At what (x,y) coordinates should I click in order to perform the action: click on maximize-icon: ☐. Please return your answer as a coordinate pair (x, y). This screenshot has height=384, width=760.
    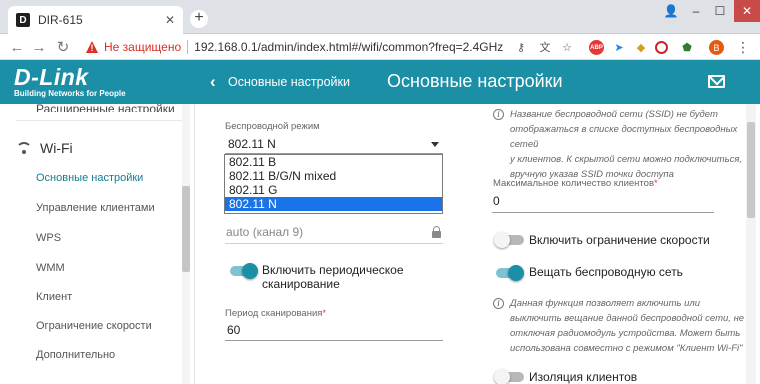
    Looking at the image, I should click on (720, 11).